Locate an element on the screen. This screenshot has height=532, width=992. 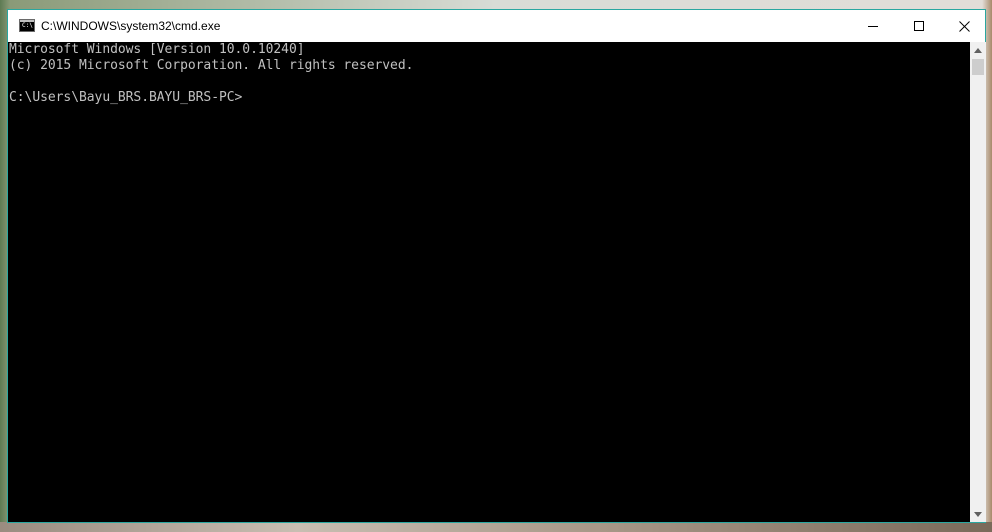
console-line is located at coordinates (489, 82).